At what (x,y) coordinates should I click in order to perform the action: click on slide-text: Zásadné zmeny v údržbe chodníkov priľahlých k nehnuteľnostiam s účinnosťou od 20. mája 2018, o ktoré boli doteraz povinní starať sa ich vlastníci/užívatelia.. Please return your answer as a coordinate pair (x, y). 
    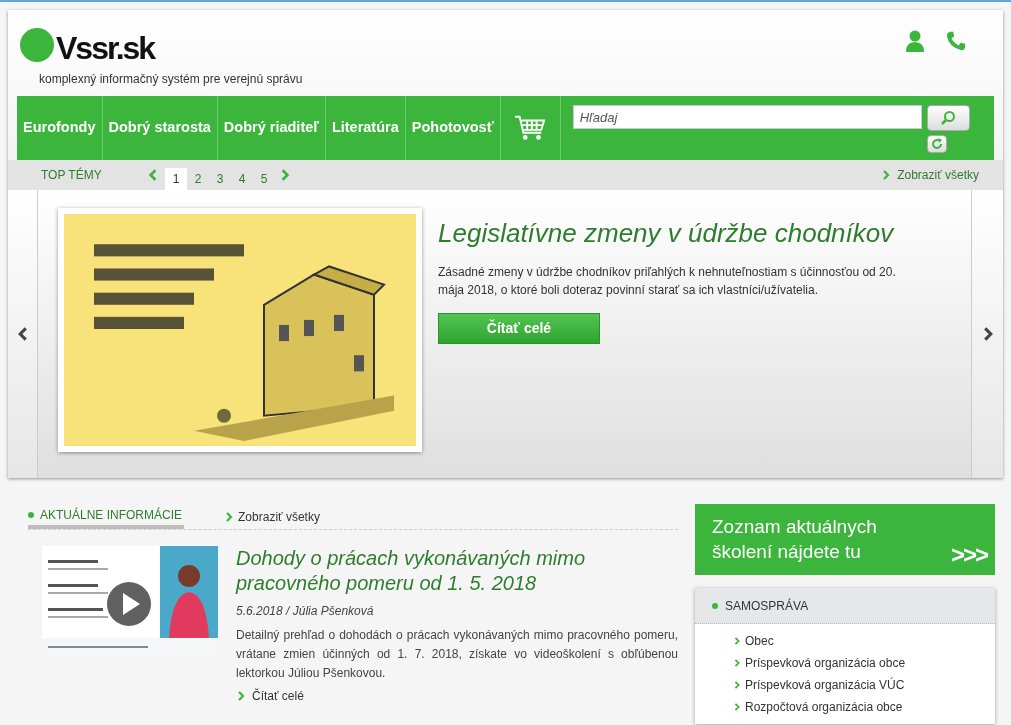
    Looking at the image, I should click on (667, 281).